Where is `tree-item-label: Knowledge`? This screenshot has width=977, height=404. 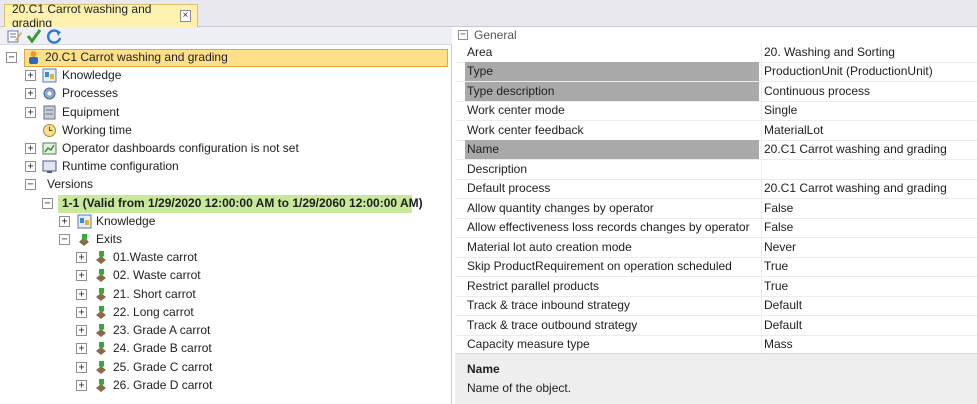
tree-item-label: Knowledge is located at coordinates (92, 75).